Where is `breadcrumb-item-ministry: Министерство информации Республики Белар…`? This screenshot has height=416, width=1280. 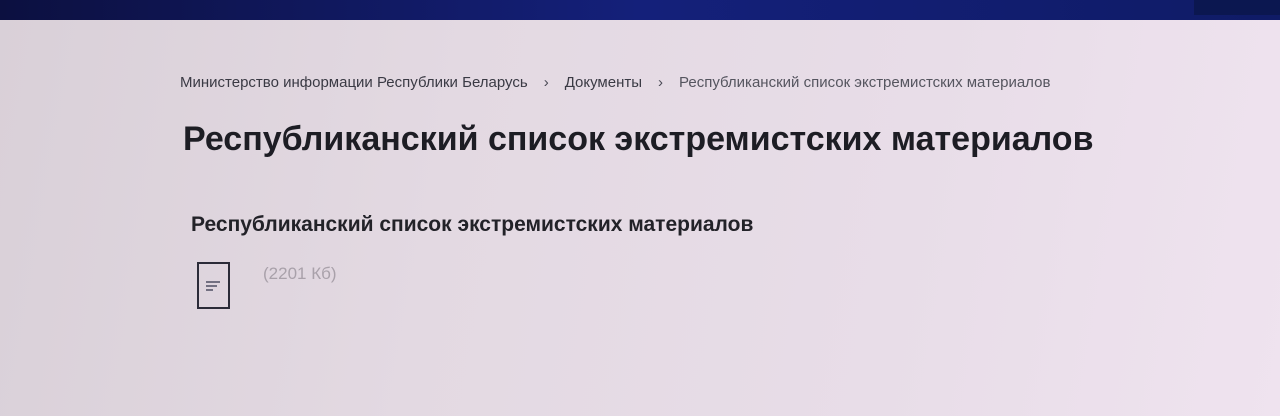 breadcrumb-item-ministry: Министерство информации Республики Белар… is located at coordinates (354, 82).